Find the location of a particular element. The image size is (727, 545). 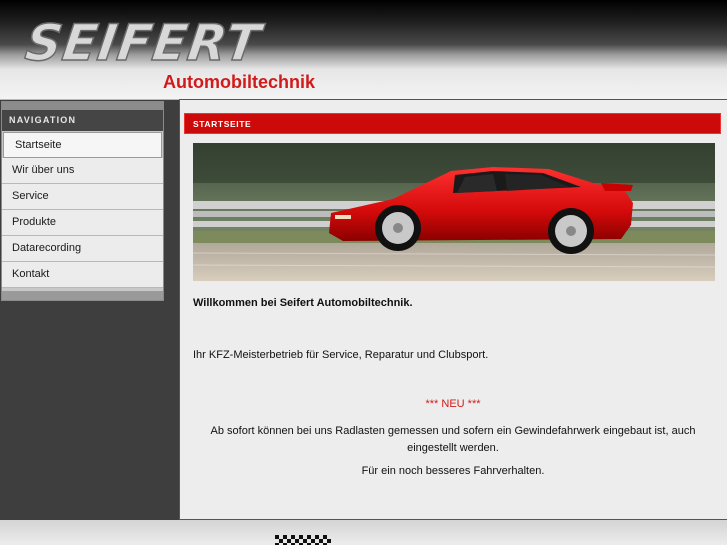

news-line-2: eingestellt werden. is located at coordinates (453, 448).